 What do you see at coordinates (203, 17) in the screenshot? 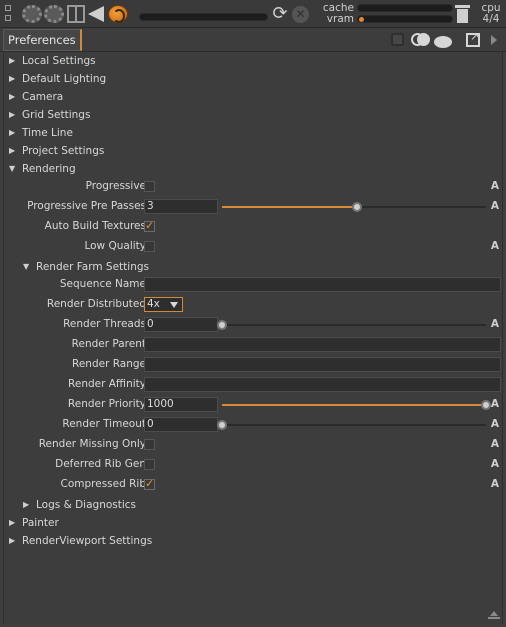
I see `render-progress-bar` at bounding box center [203, 17].